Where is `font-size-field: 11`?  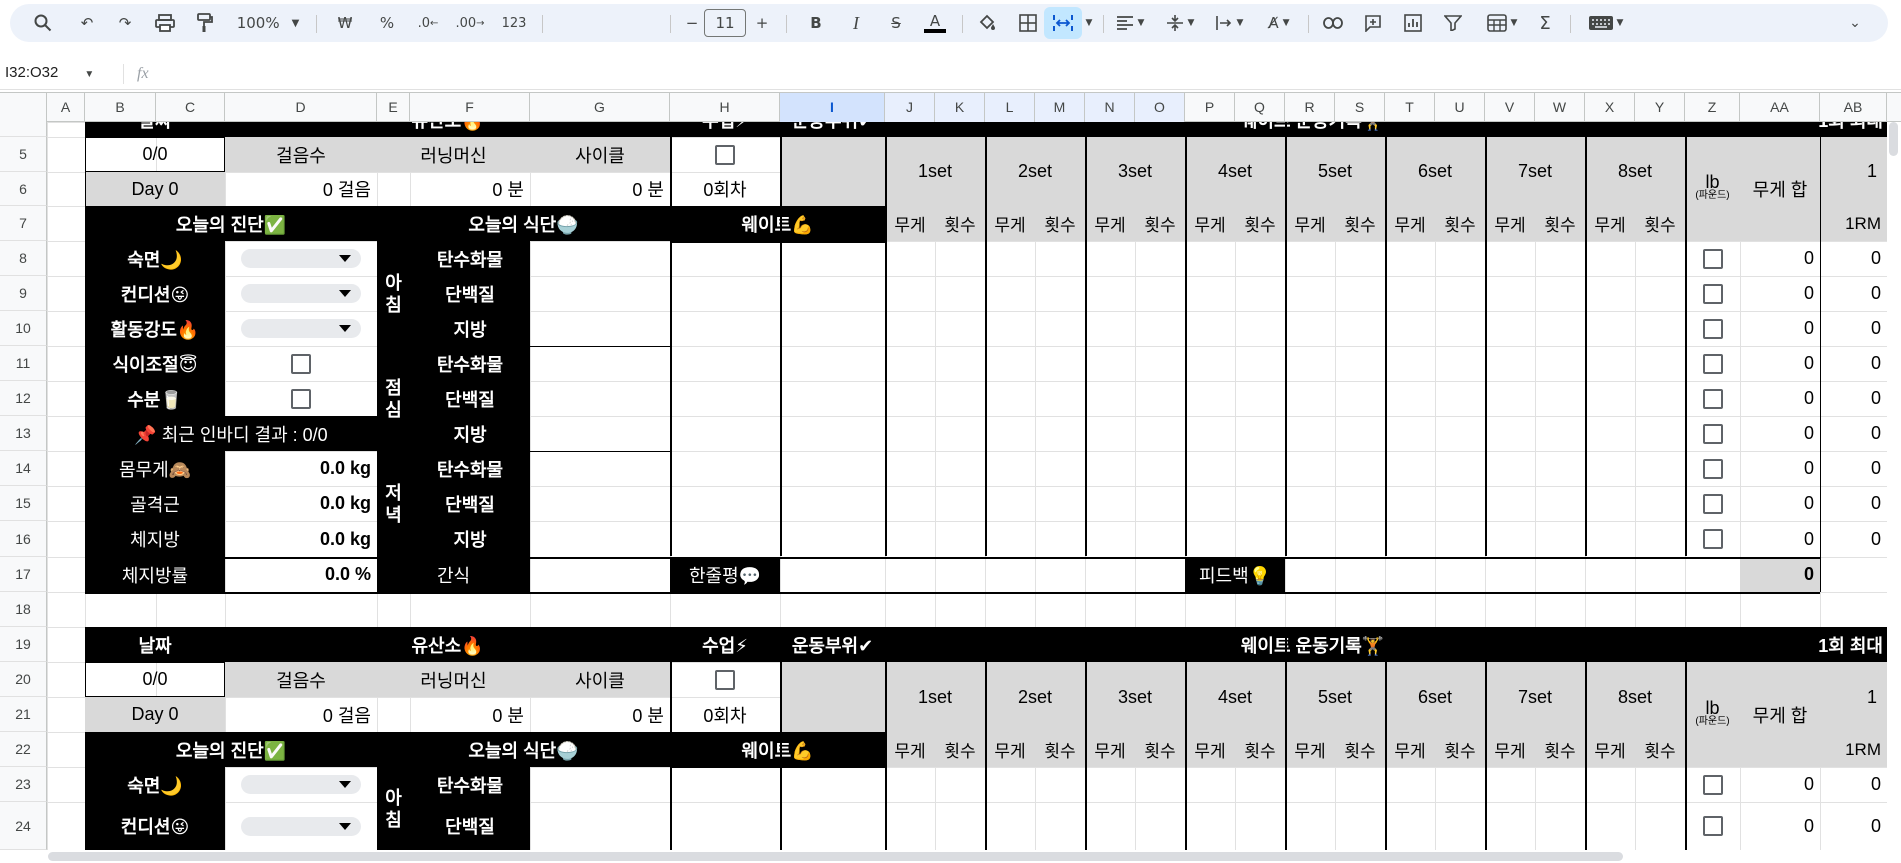
font-size-field: 11 is located at coordinates (725, 23).